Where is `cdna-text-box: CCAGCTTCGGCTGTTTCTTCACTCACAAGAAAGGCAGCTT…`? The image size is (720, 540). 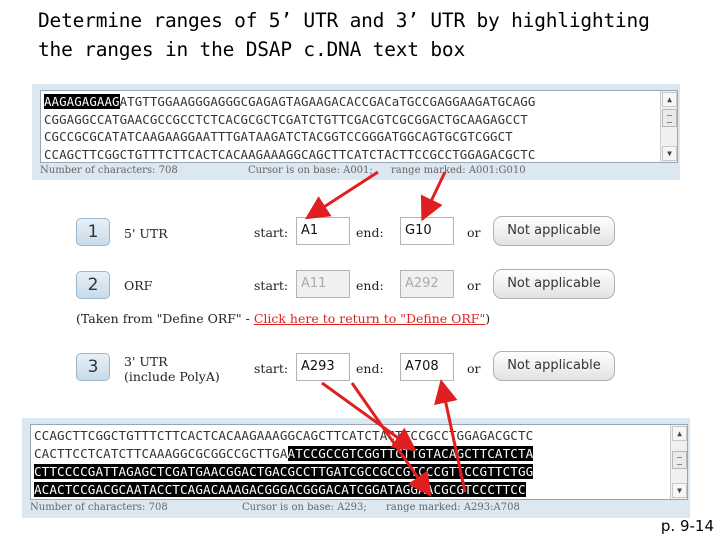 cdna-text-box: CCAGCTTCGGCTGTTTCTTCACTCACAAGAAAGGCAGCTT… is located at coordinates (359, 462).